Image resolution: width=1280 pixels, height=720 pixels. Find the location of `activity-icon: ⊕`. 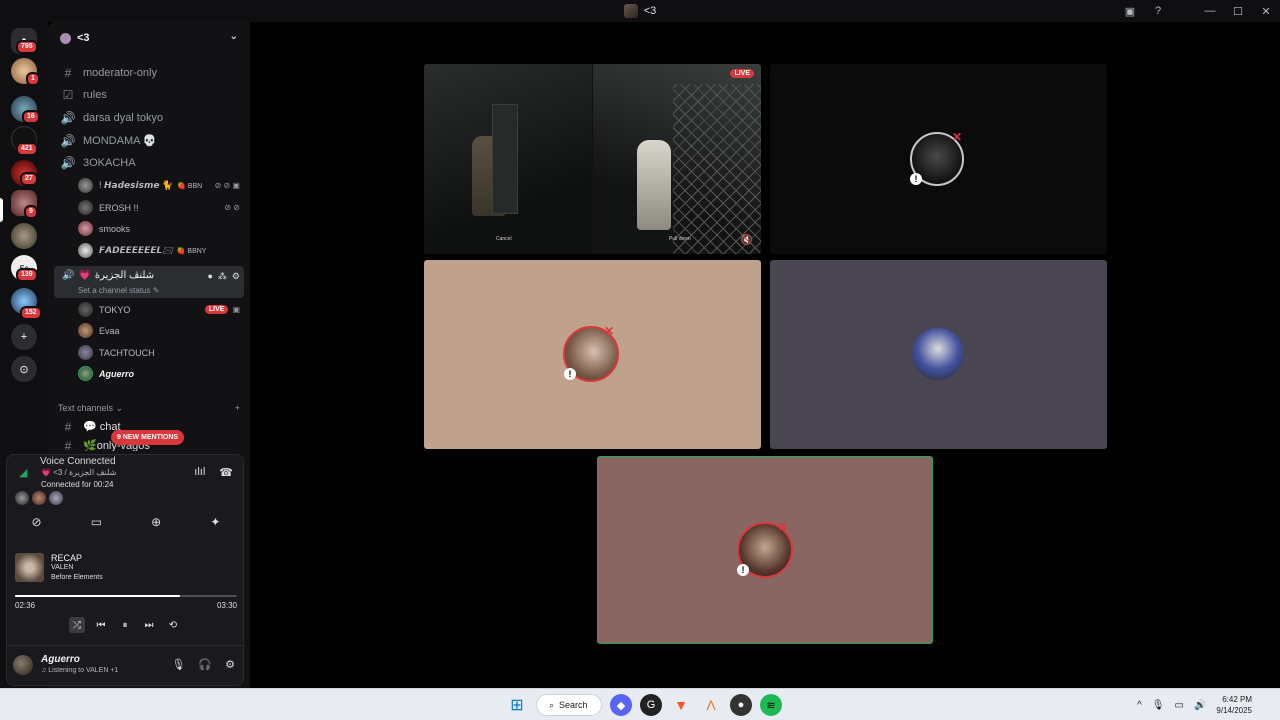

activity-icon: ⊕ is located at coordinates (156, 522).